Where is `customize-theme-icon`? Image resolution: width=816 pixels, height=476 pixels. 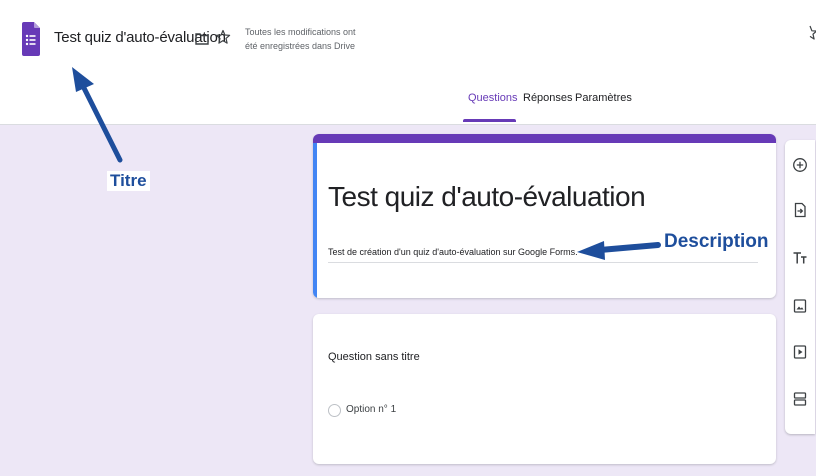 customize-theme-icon is located at coordinates (809, 33).